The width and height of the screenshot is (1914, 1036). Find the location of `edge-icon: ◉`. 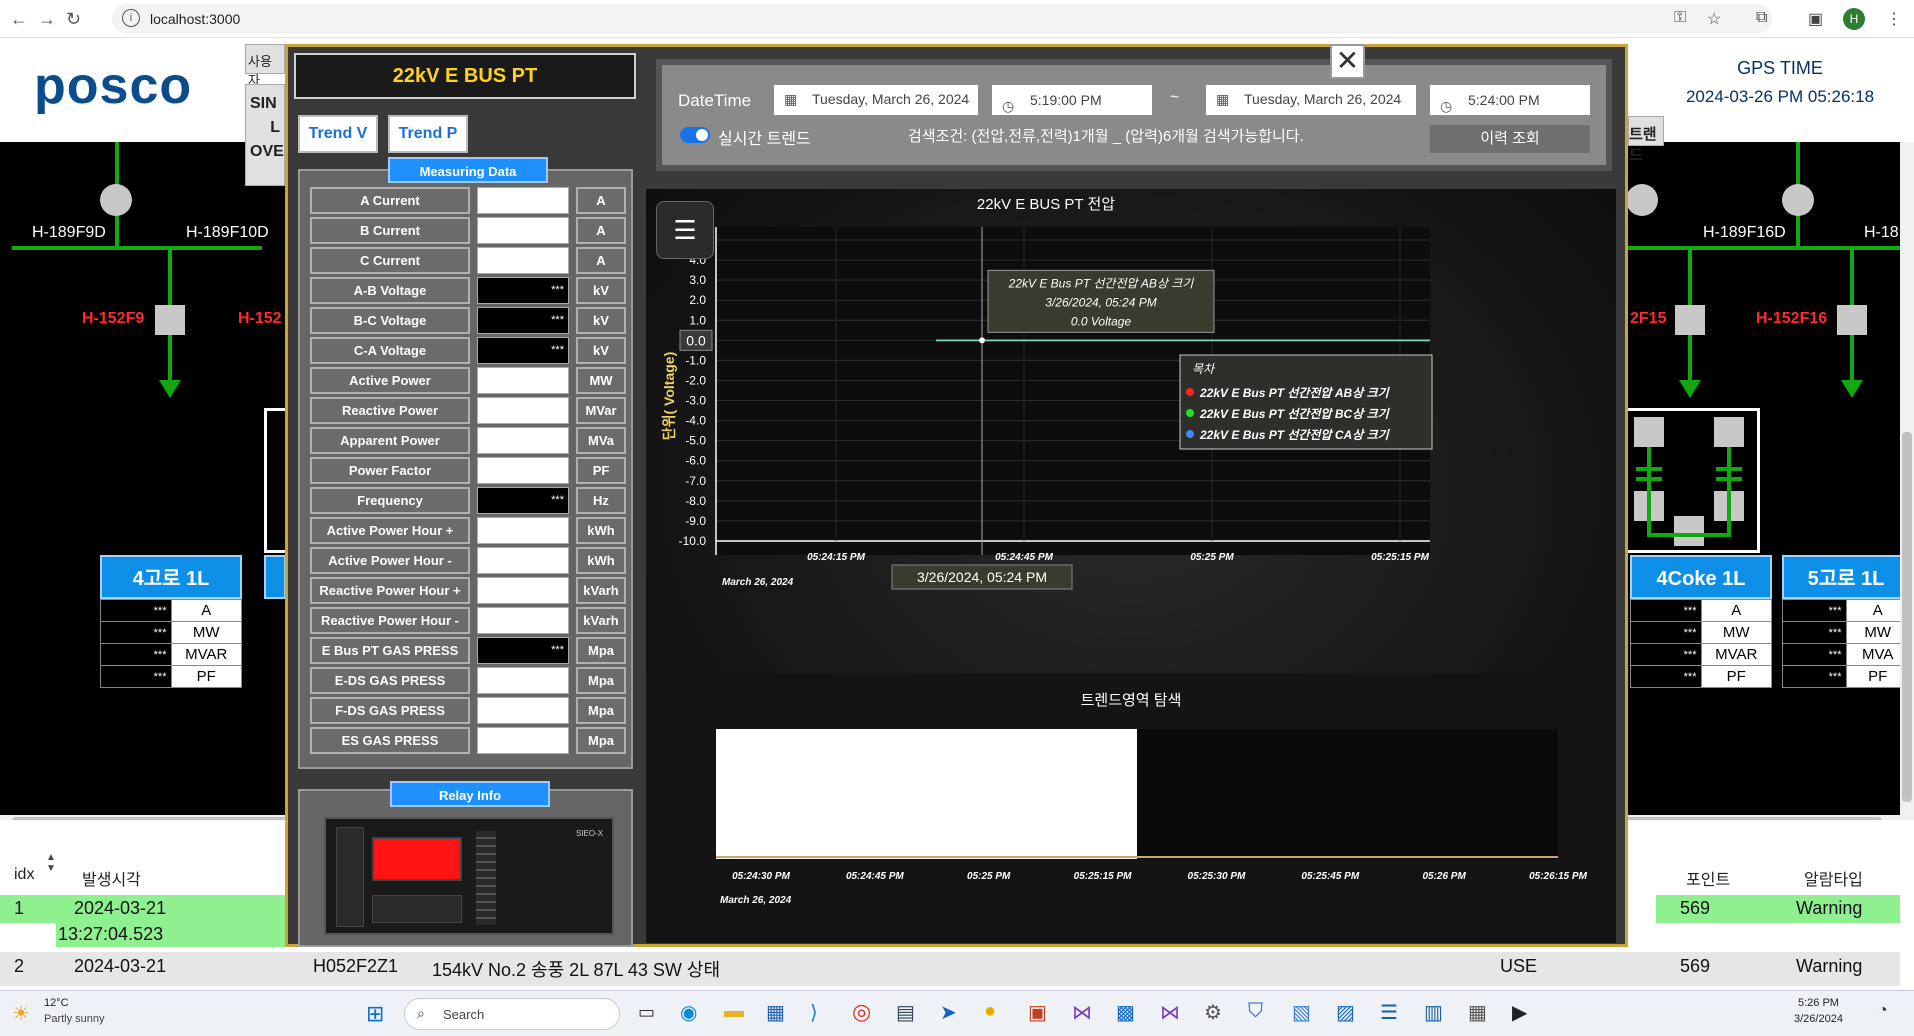

edge-icon: ◉ is located at coordinates (688, 1012).